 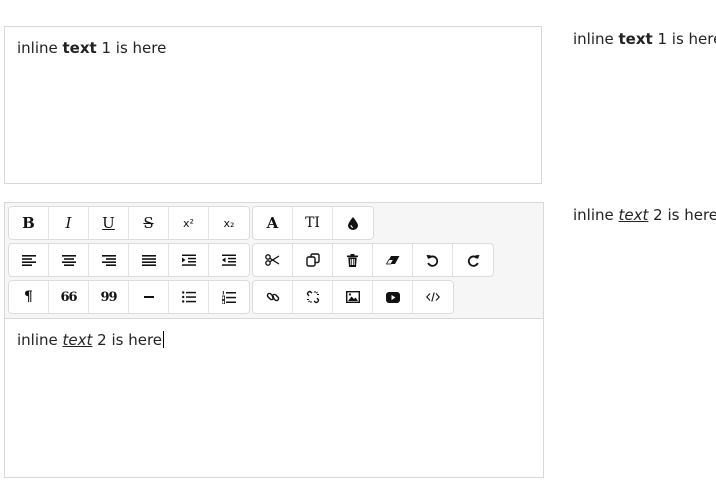 I want to click on blockquote-icon: 66, so click(x=68, y=297).